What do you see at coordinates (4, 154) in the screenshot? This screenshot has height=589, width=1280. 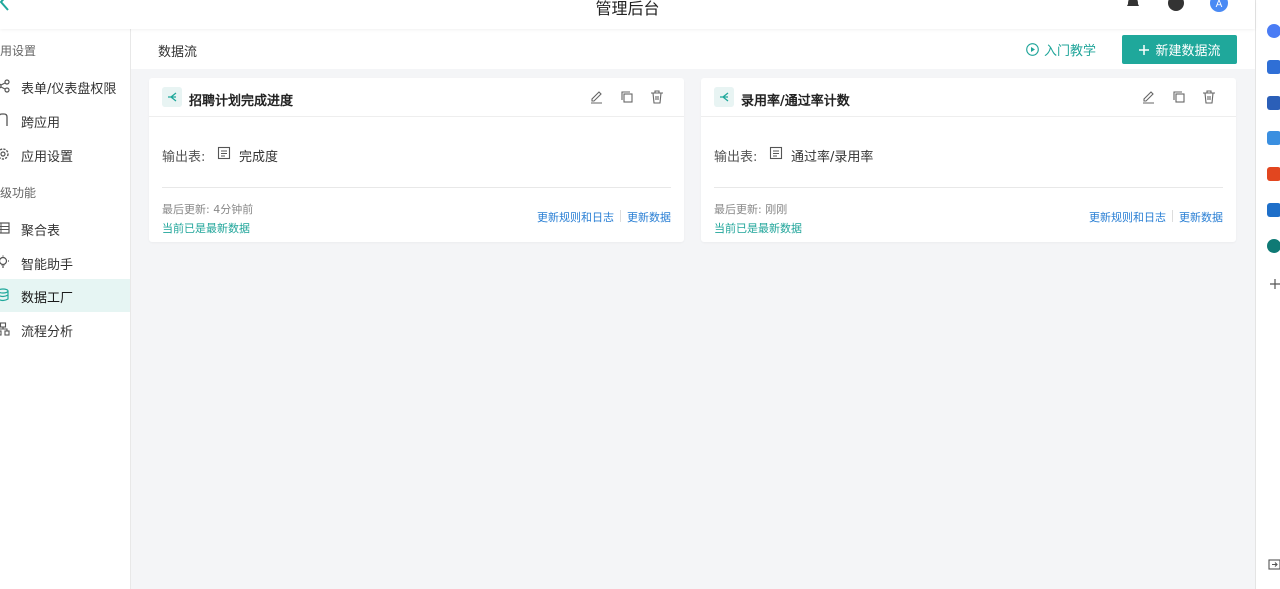 I see `gear-icon` at bounding box center [4, 154].